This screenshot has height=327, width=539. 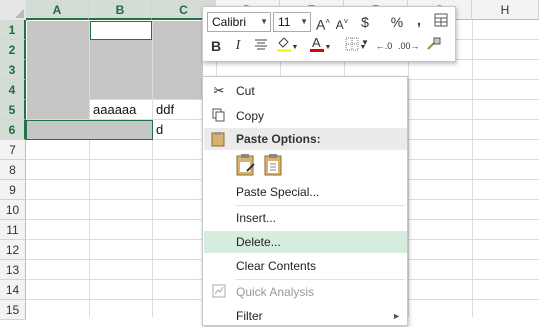 What do you see at coordinates (305, 316) in the screenshot?
I see `menu-item-filter: Filter ►` at bounding box center [305, 316].